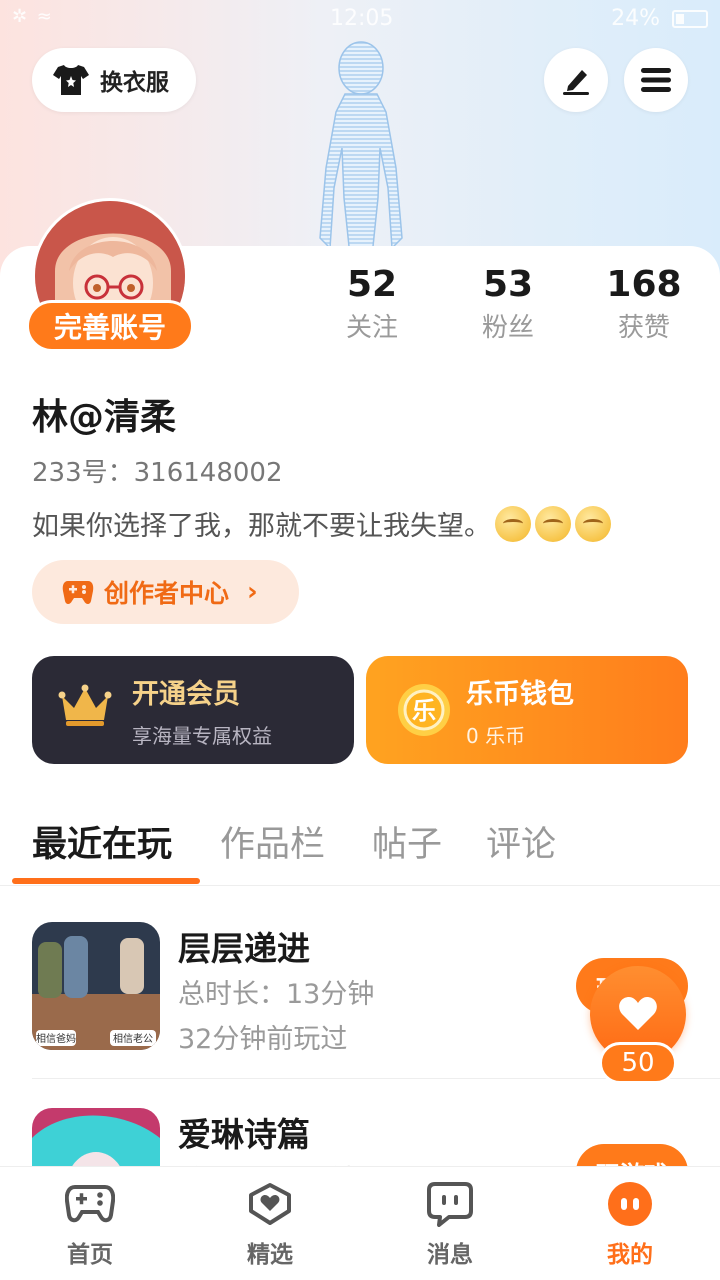 The height and width of the screenshot is (1280, 720). What do you see at coordinates (90, 1225) in the screenshot?
I see `nav-home: 首页` at bounding box center [90, 1225].